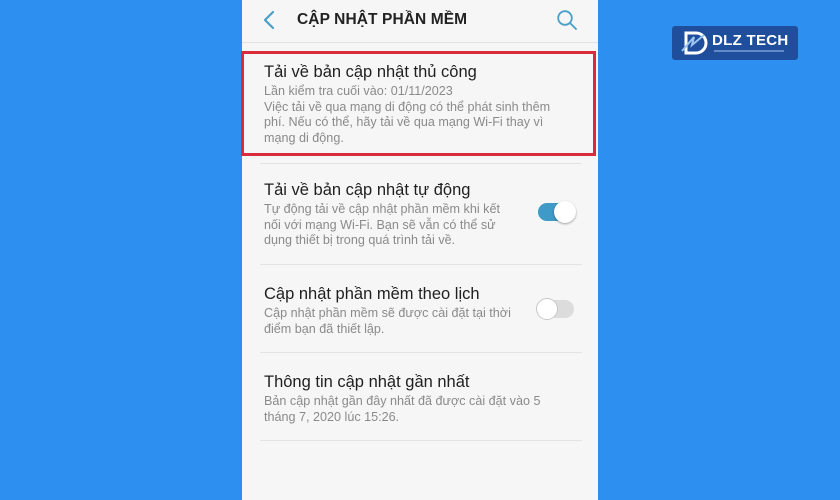 This screenshot has width=840, height=500. Describe the element at coordinates (749, 51) in the screenshot. I see `logo-tagline-mark` at that location.